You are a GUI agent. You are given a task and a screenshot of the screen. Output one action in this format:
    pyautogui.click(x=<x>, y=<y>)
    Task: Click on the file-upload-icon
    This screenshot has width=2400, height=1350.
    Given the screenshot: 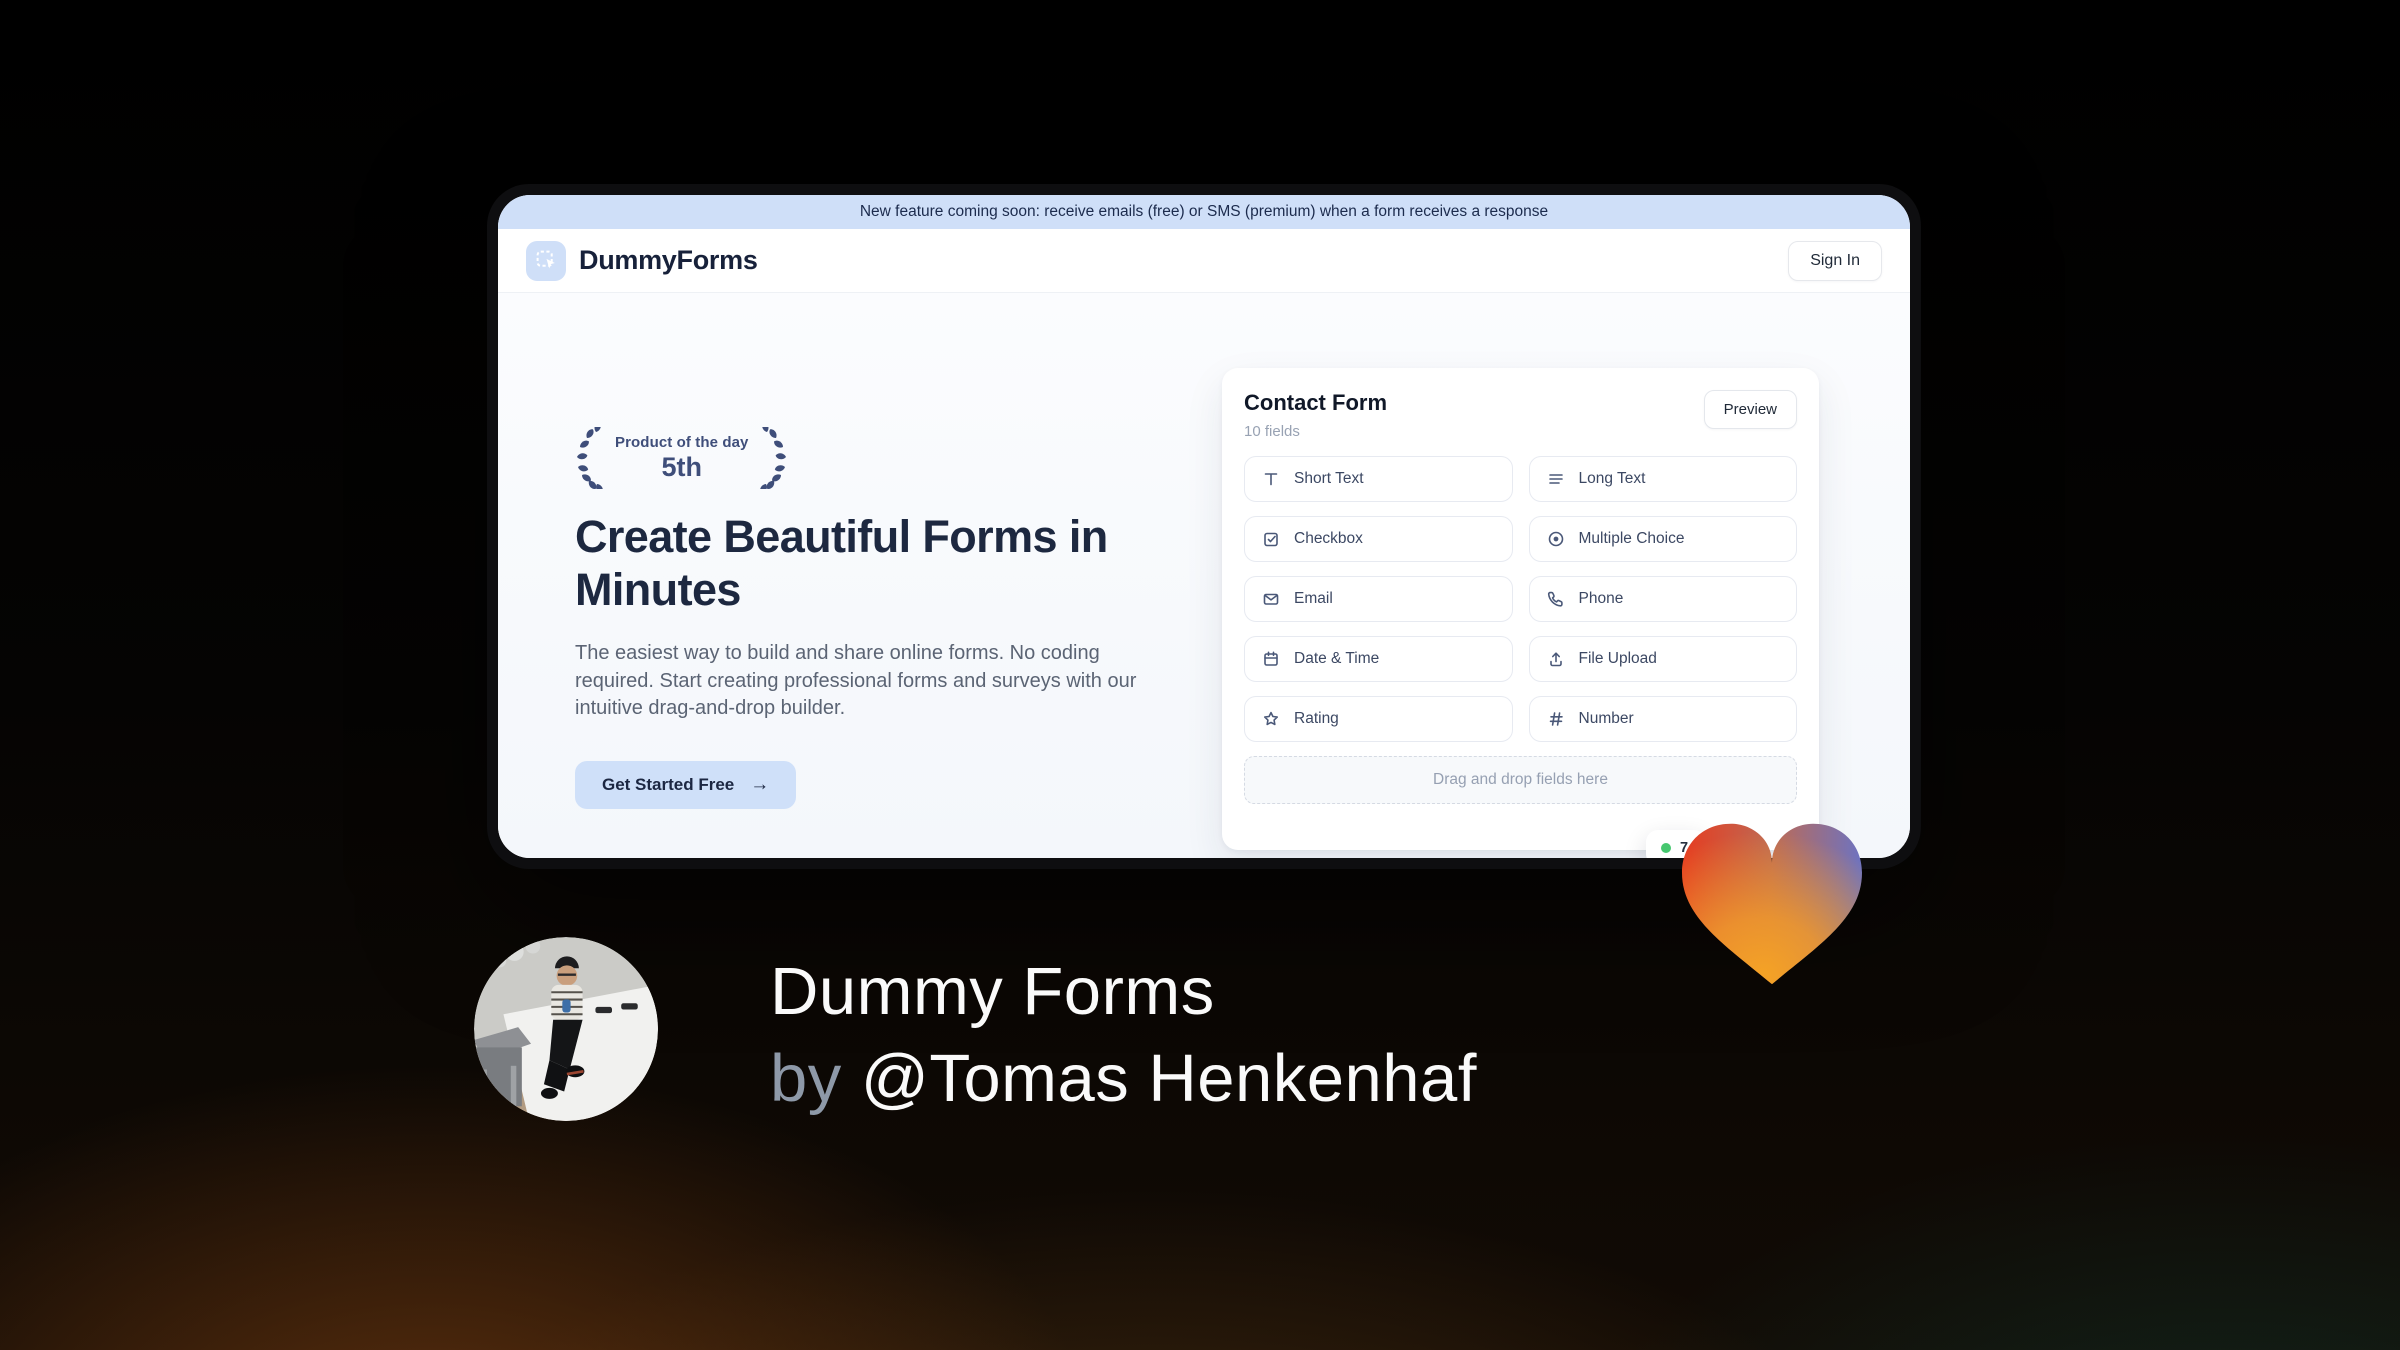 What is the action you would take?
    pyautogui.click(x=1555, y=659)
    